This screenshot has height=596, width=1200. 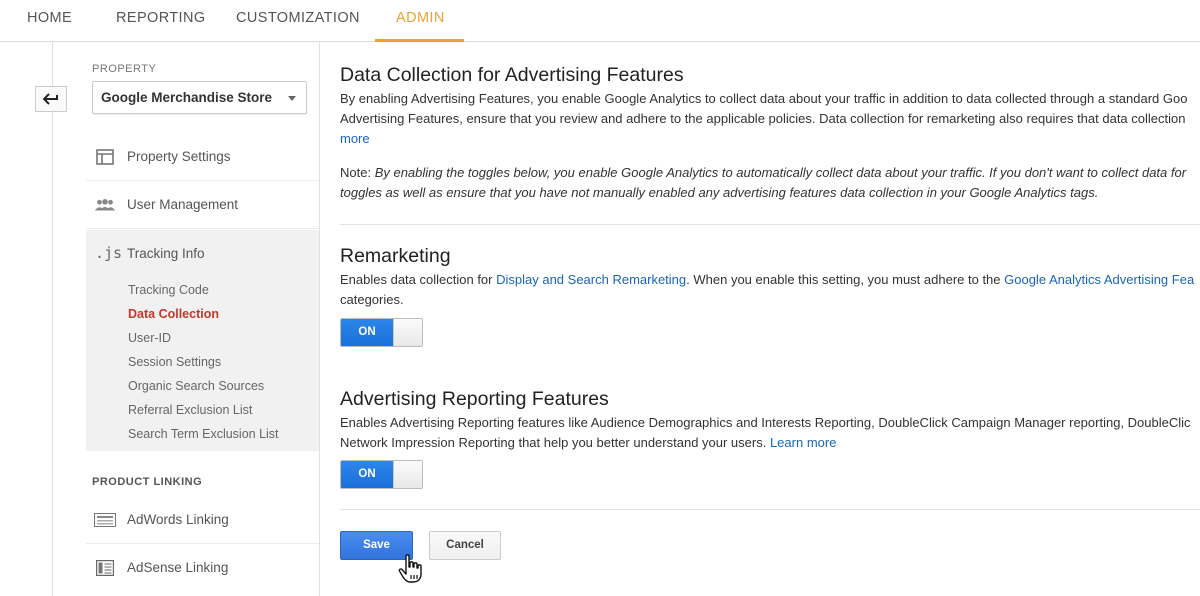 What do you see at coordinates (1099, 279) in the screenshot?
I see `advertising-policy-link: Google Analytics Advertising Fea` at bounding box center [1099, 279].